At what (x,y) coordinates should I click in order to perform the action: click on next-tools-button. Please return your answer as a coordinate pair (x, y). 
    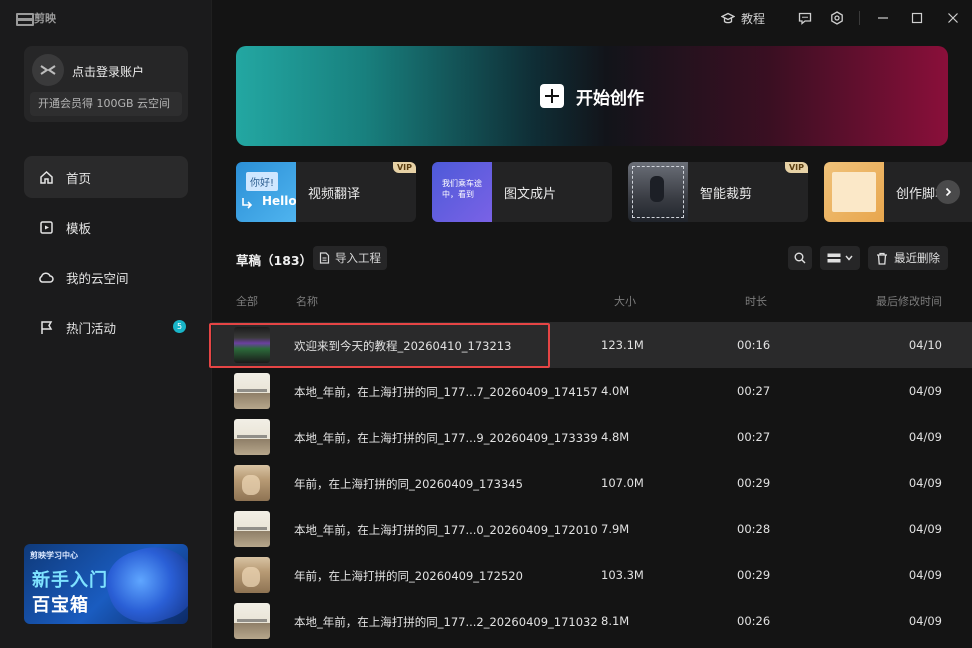
    Looking at the image, I should click on (948, 192).